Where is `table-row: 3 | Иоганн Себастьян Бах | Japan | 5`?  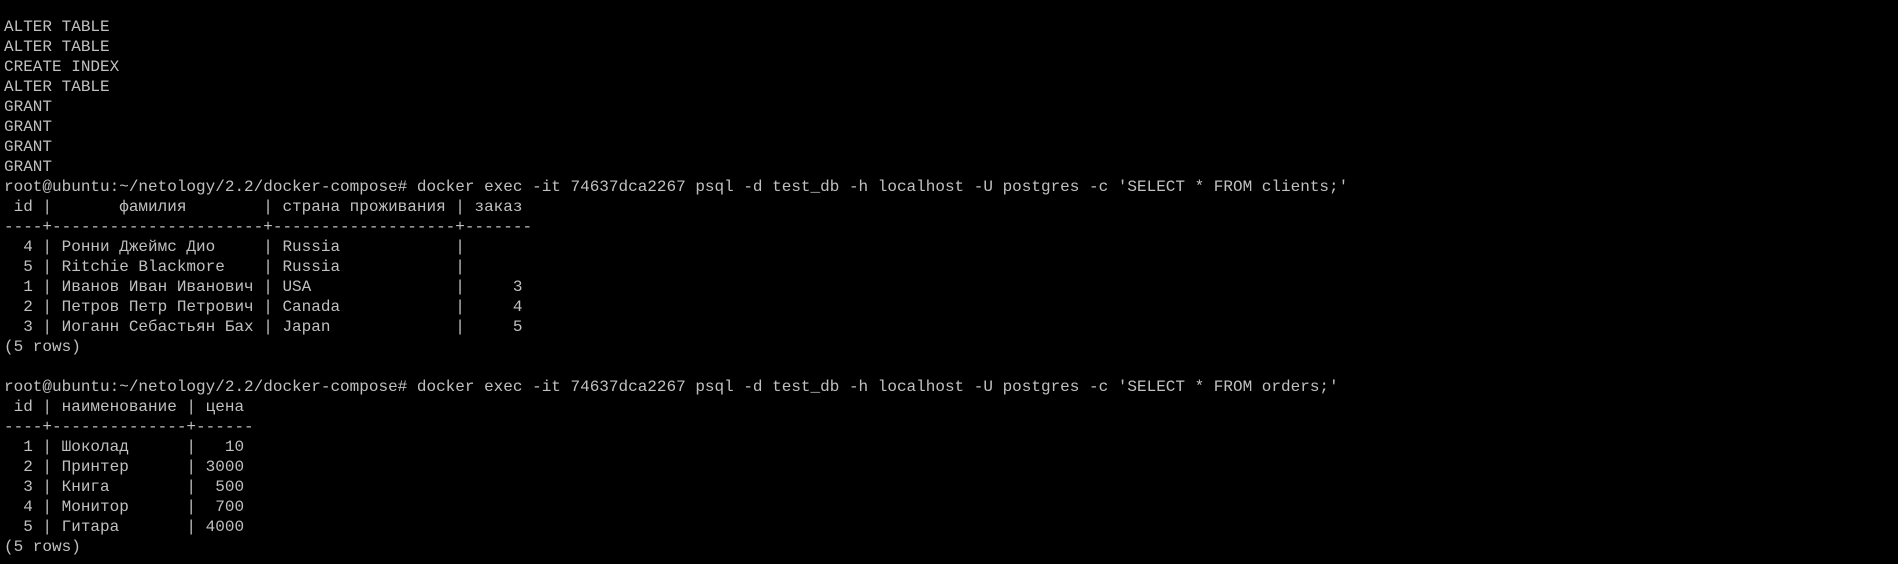 table-row: 3 | Иоганн Себастьян Бах | Japan | 5 is located at coordinates (263, 327).